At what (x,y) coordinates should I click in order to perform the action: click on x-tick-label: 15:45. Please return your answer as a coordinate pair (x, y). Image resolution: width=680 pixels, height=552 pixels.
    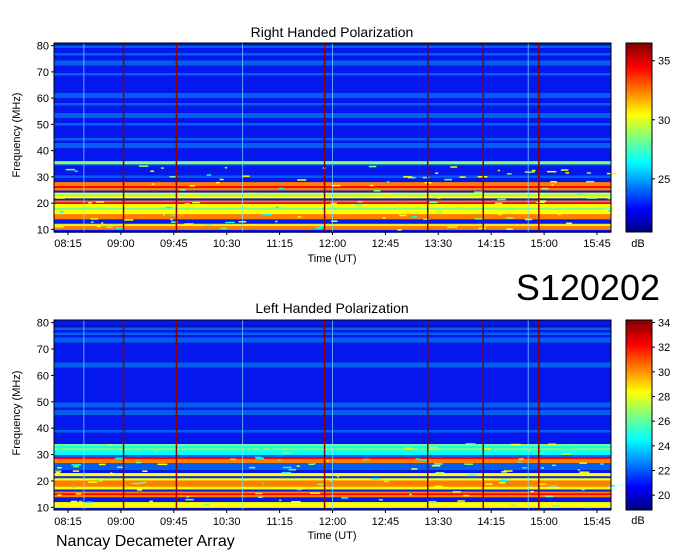
    Looking at the image, I should click on (597, 522).